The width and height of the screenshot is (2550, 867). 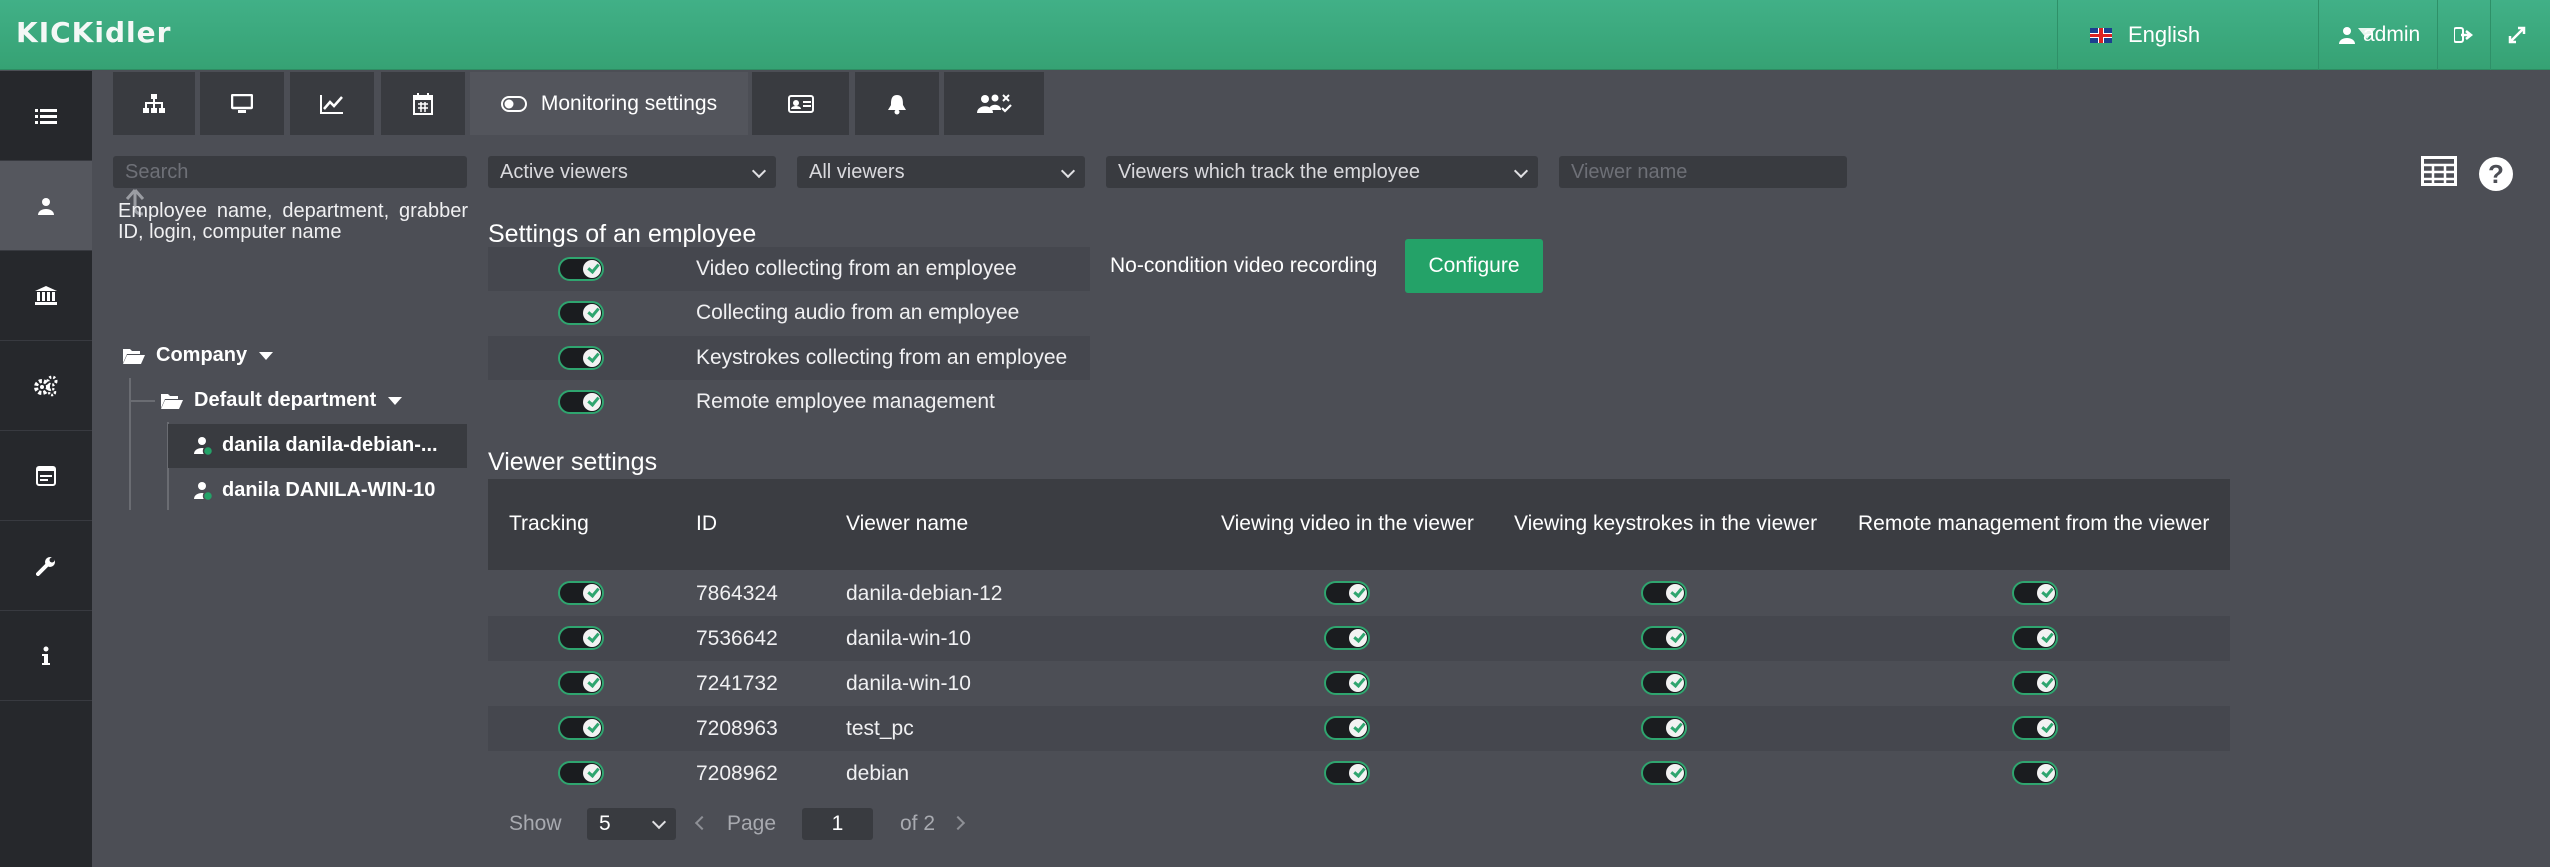 I want to click on sidebar-item-tools, so click(x=46, y=566).